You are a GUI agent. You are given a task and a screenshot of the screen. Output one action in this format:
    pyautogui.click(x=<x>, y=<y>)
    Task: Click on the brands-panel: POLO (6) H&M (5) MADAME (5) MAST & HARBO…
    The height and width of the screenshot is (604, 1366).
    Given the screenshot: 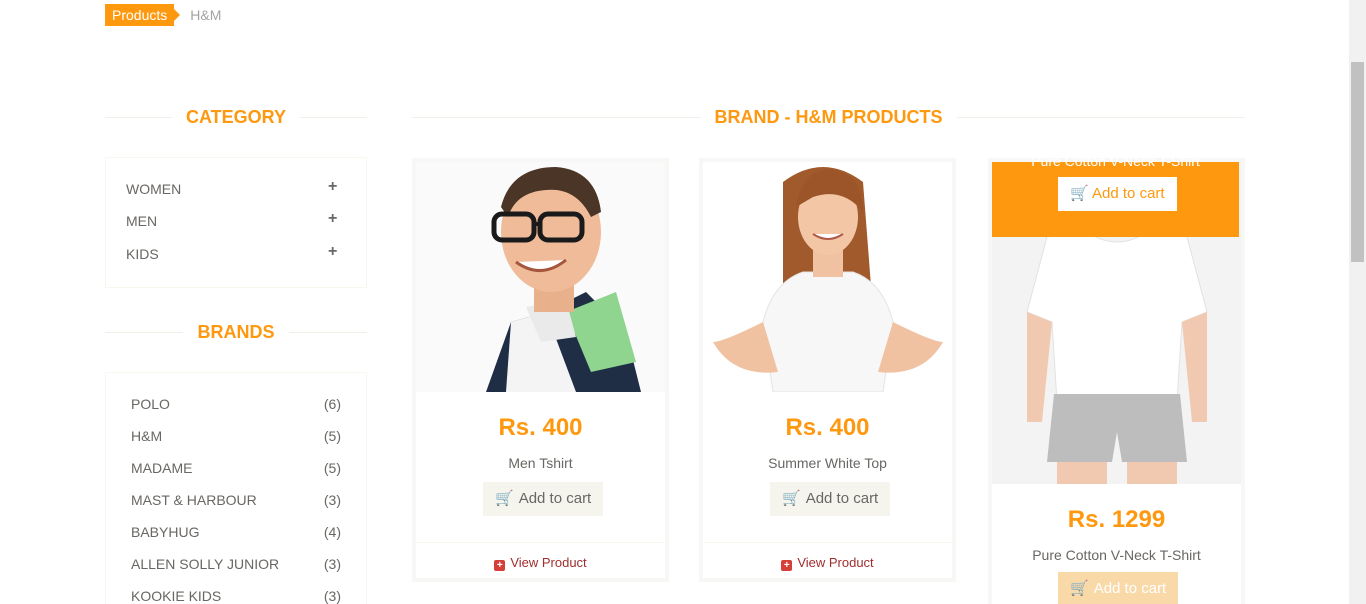 What is the action you would take?
    pyautogui.click(x=236, y=488)
    